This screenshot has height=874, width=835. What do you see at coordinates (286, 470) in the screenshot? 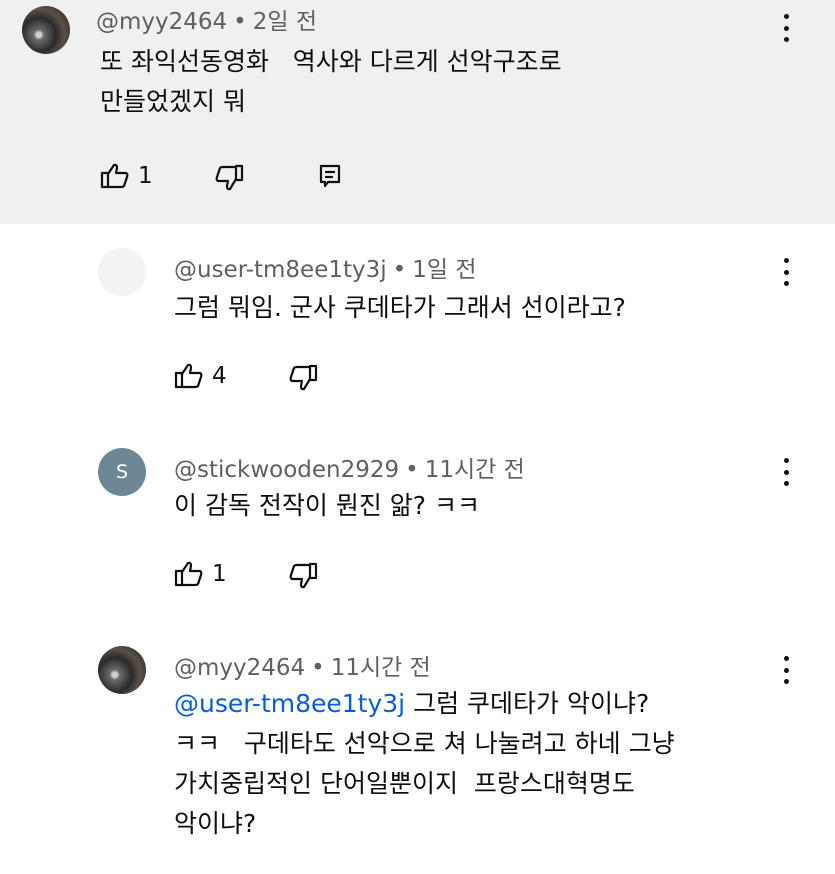
I see `author-name: @stickwooden2929` at bounding box center [286, 470].